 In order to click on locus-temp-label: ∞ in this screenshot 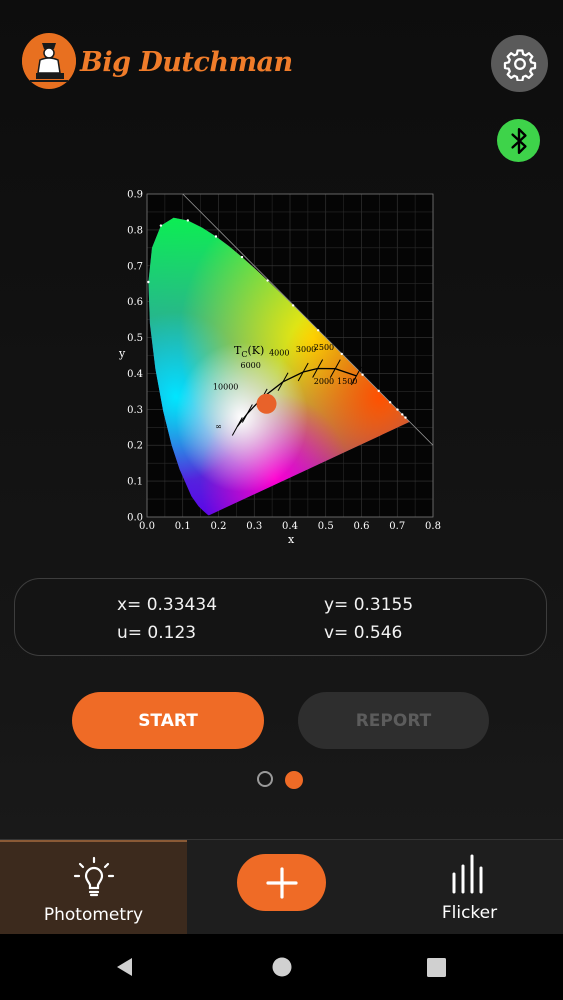, I will do `click(218, 426)`.